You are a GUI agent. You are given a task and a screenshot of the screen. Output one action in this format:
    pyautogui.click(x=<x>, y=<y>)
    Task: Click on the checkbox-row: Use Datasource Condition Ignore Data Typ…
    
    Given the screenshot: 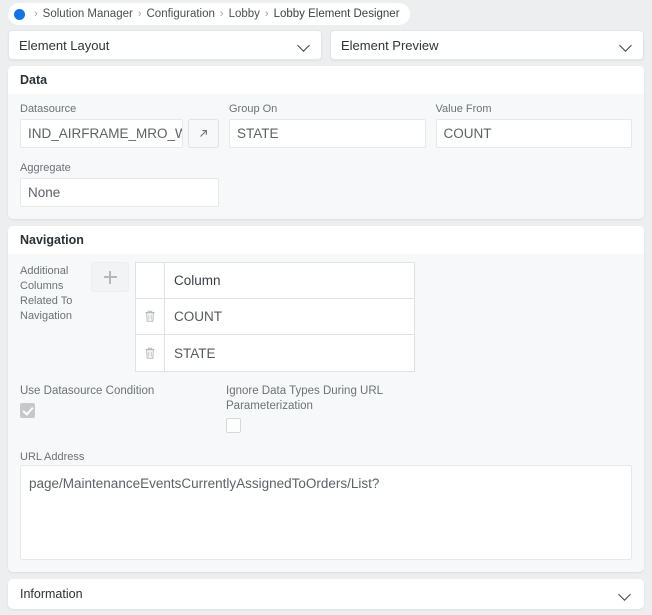 What is the action you would take?
    pyautogui.click(x=326, y=408)
    